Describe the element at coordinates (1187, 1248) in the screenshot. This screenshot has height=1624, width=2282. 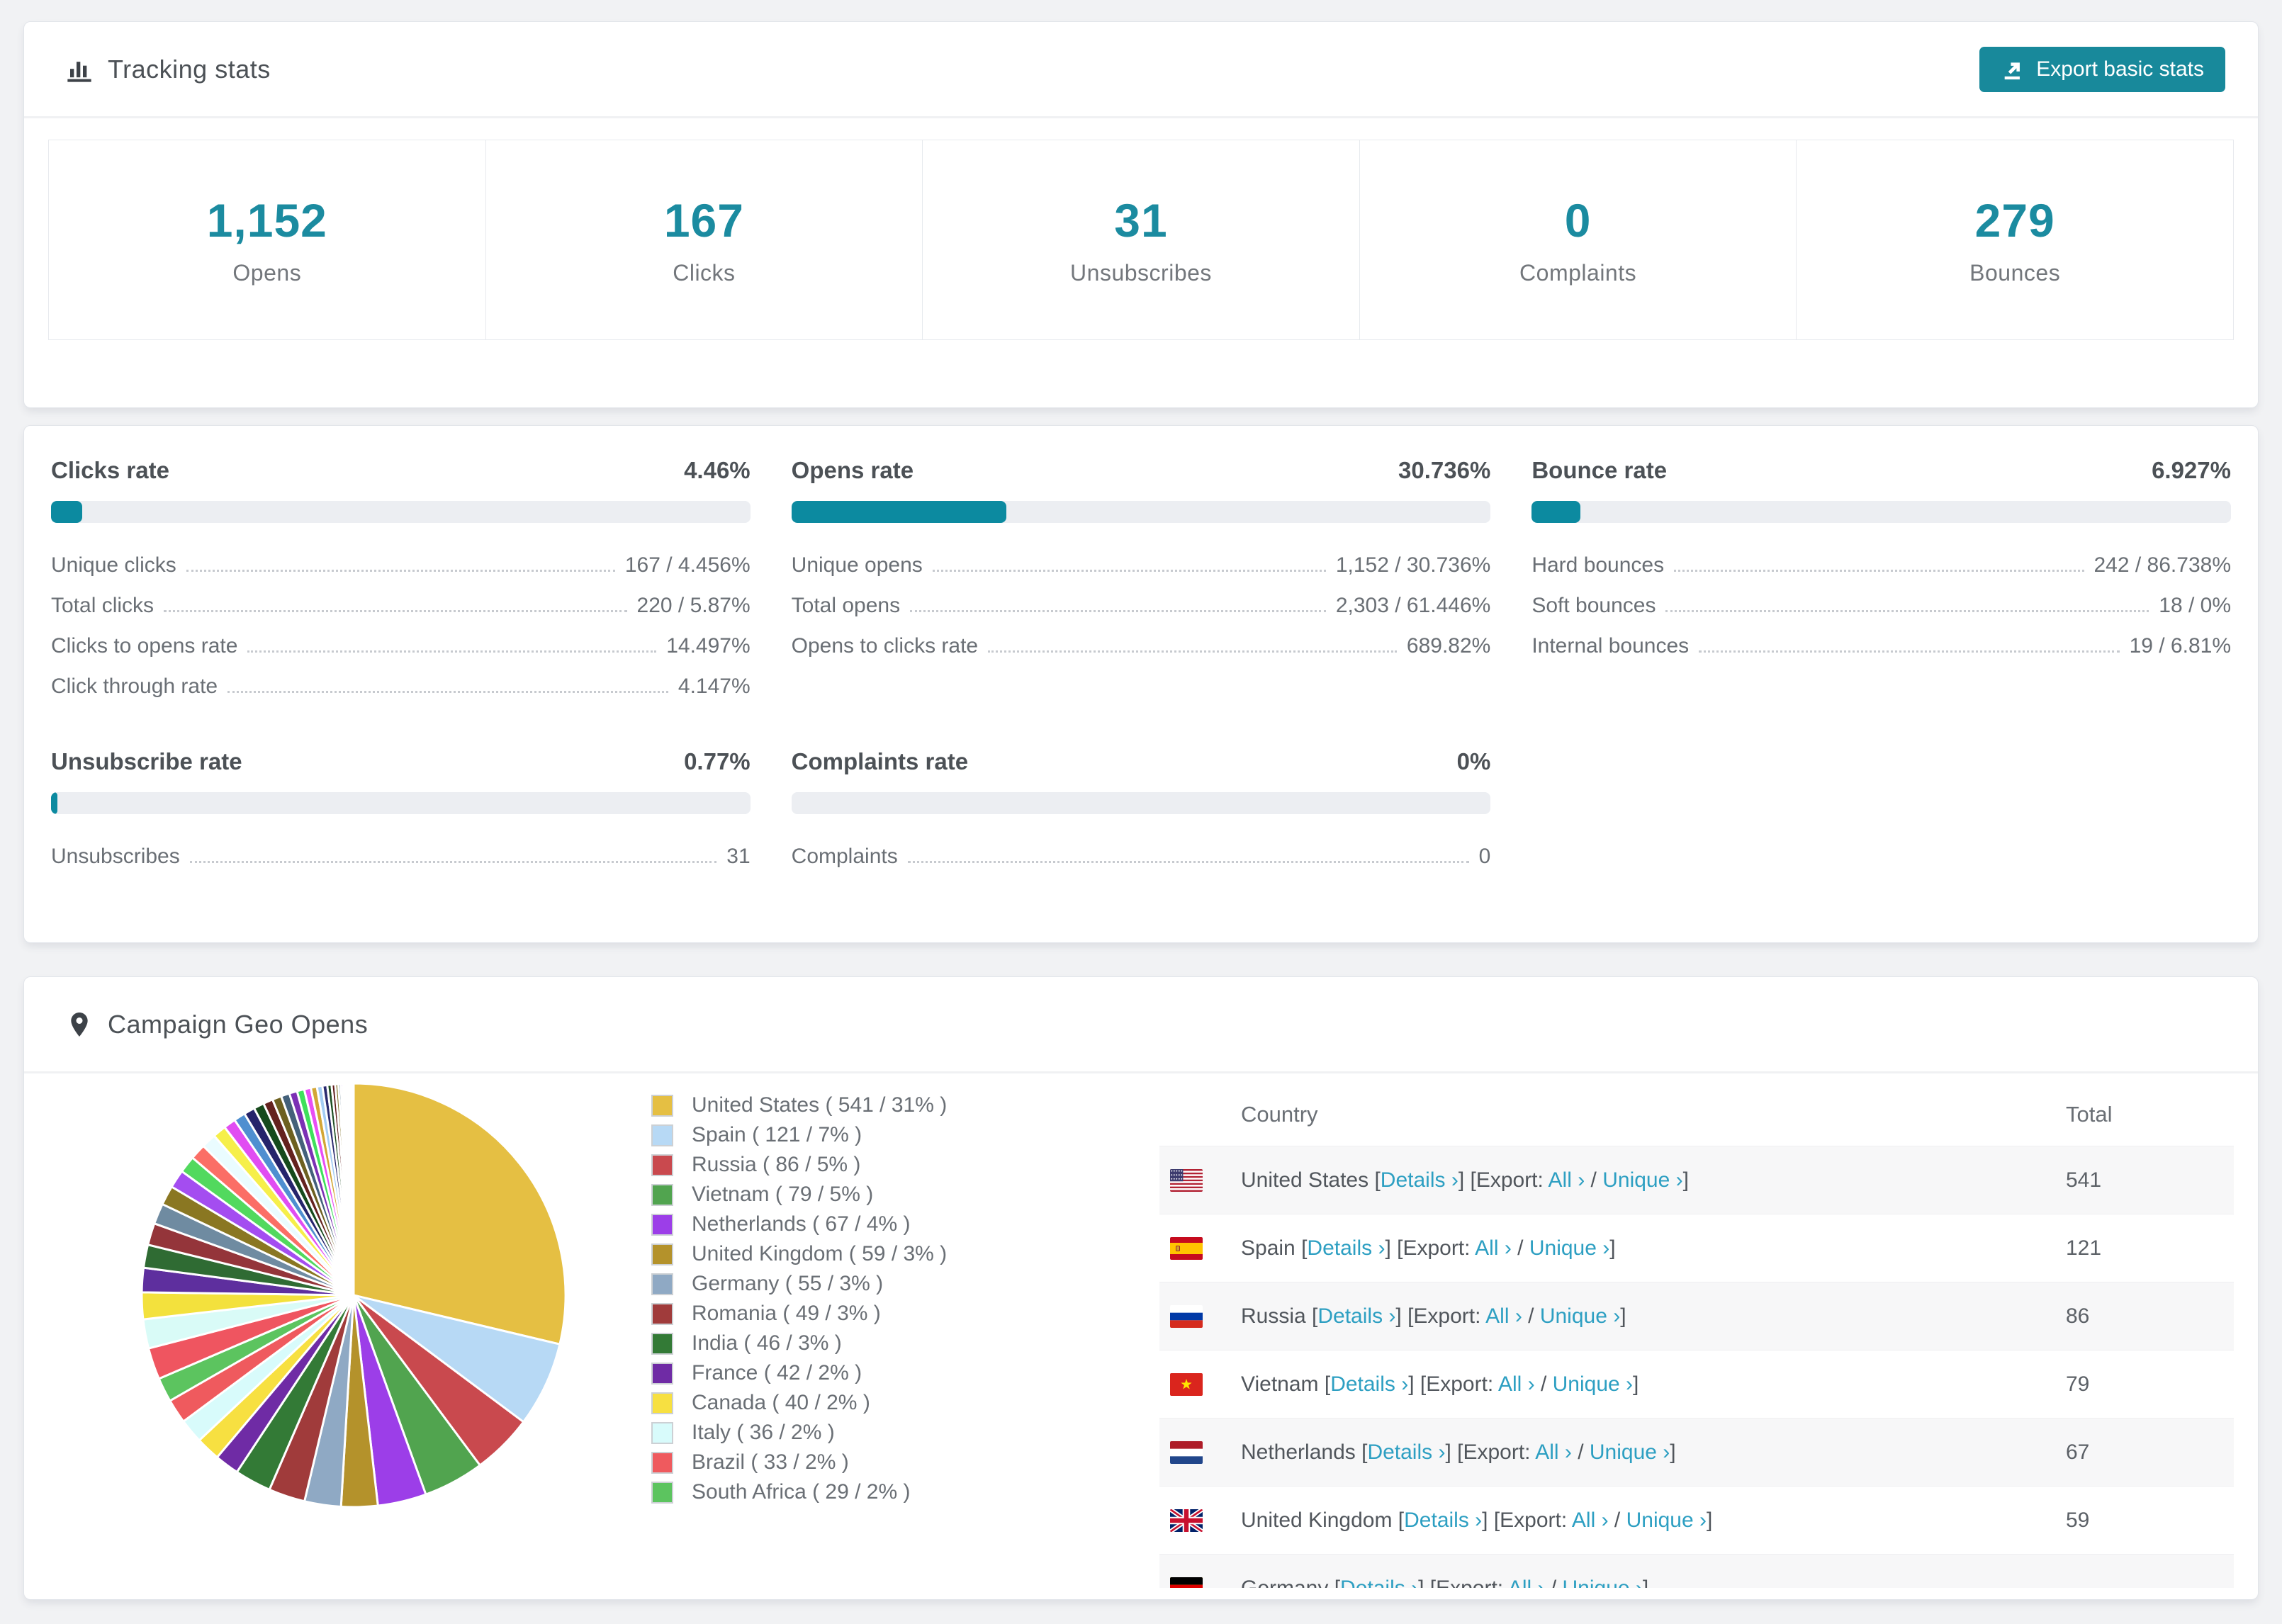
I see `flag-es-icon` at that location.